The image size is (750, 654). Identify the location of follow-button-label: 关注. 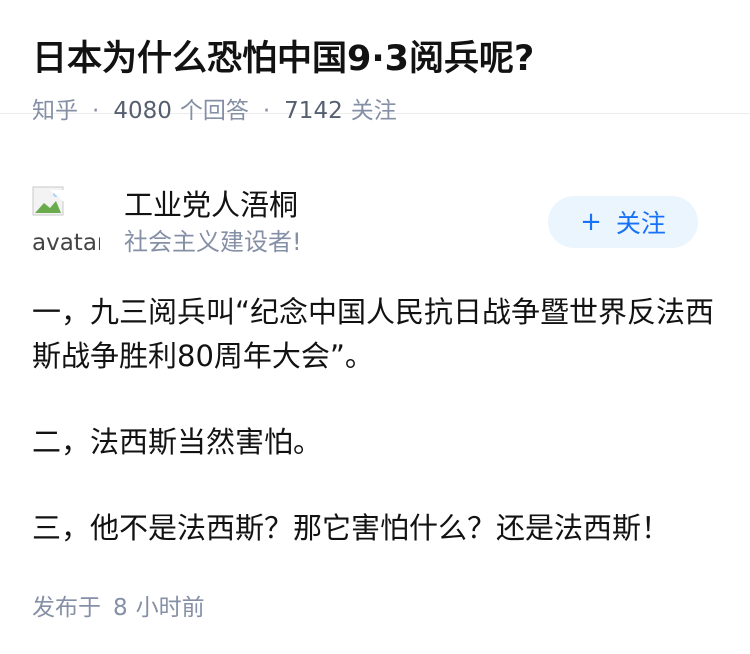
(640, 223).